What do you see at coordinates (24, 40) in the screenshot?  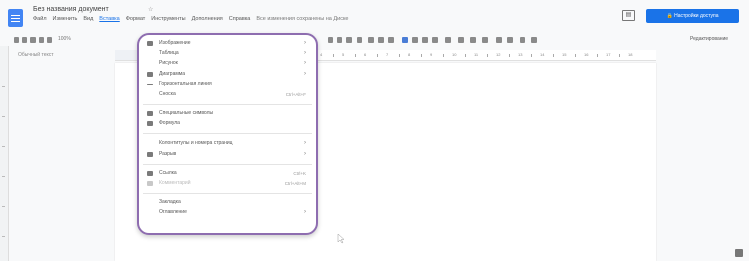 I see `redo-icon` at bounding box center [24, 40].